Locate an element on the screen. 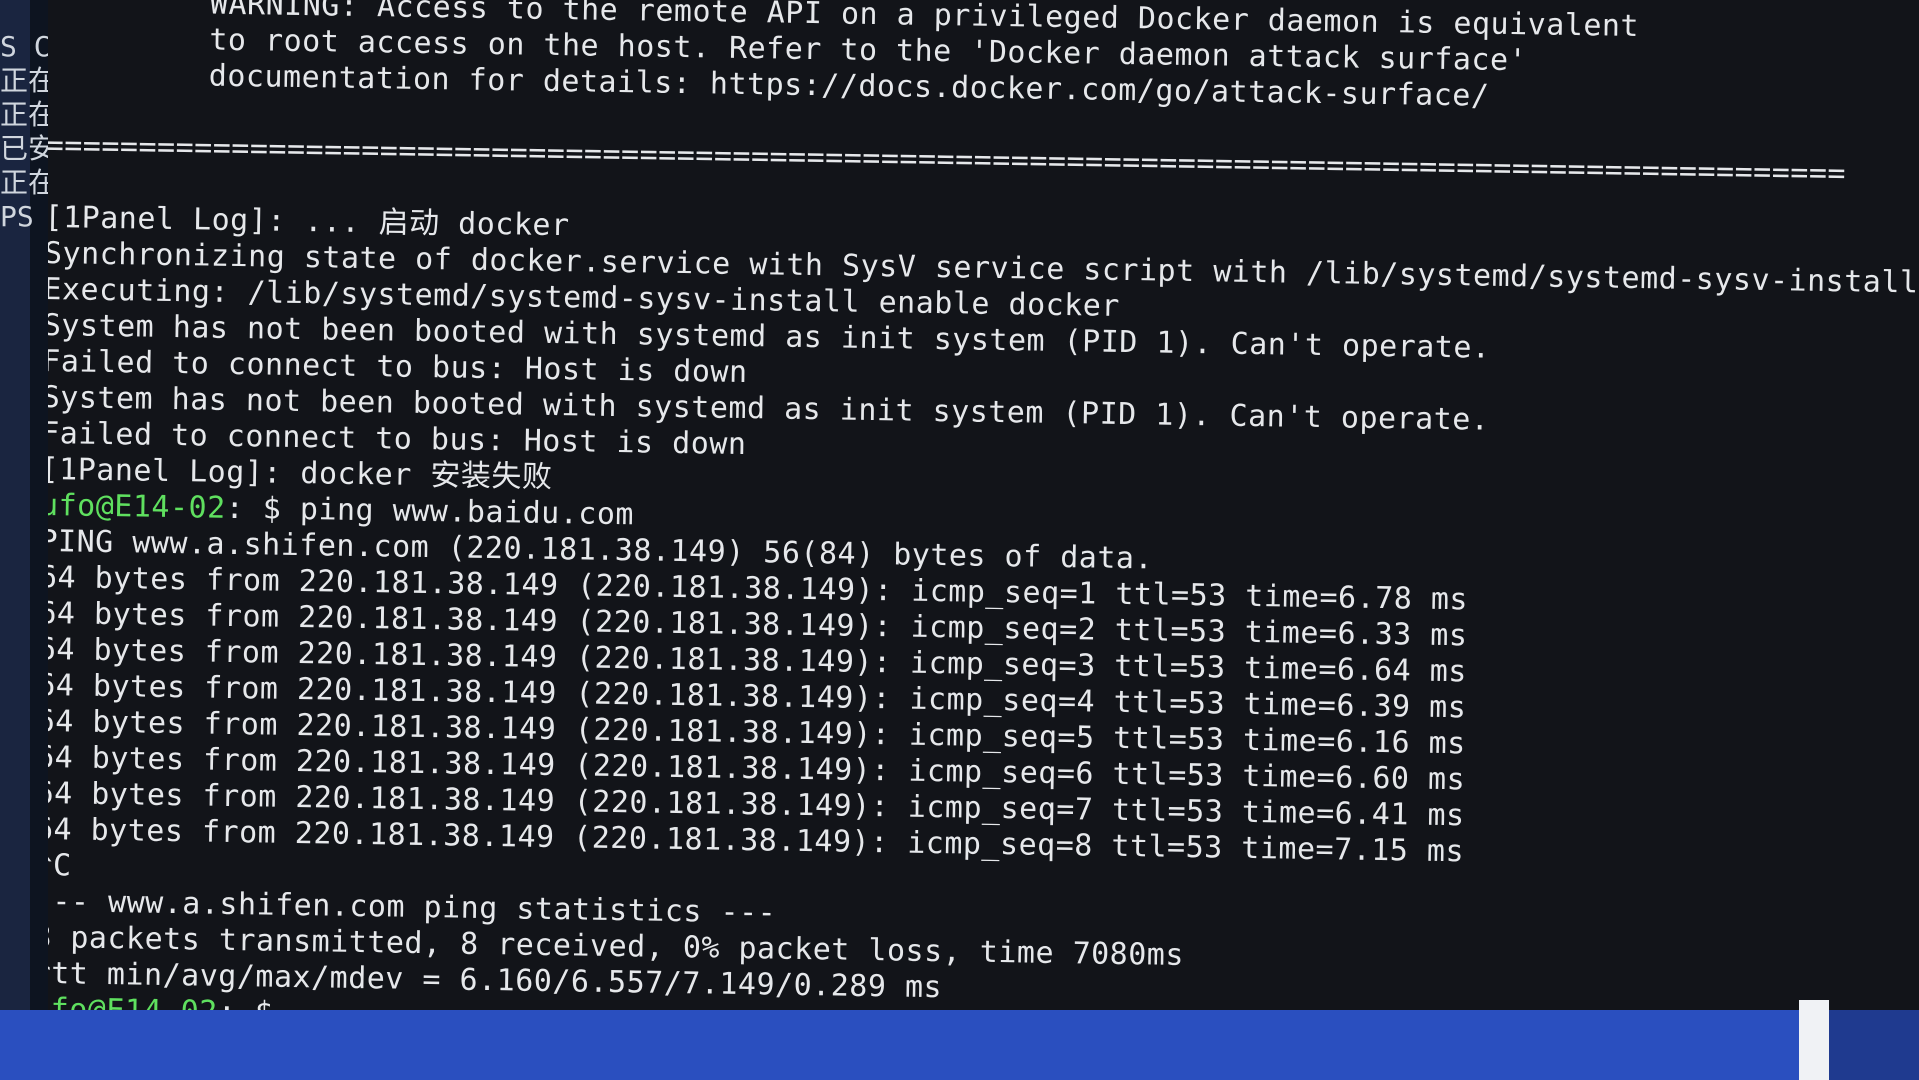  background-window-text: S C 正在 正在 已安 正在 PS C is located at coordinates (24, 132).